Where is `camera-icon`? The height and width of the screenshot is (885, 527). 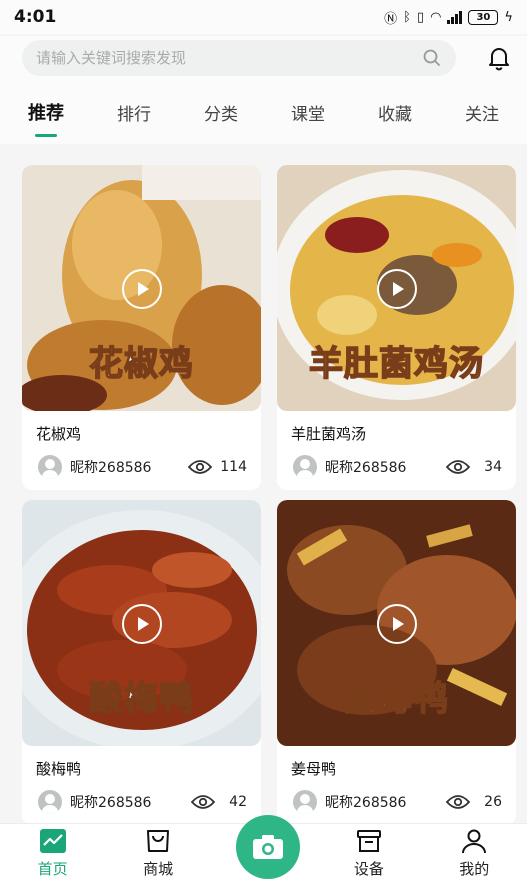
camera-icon is located at coordinates (268, 847).